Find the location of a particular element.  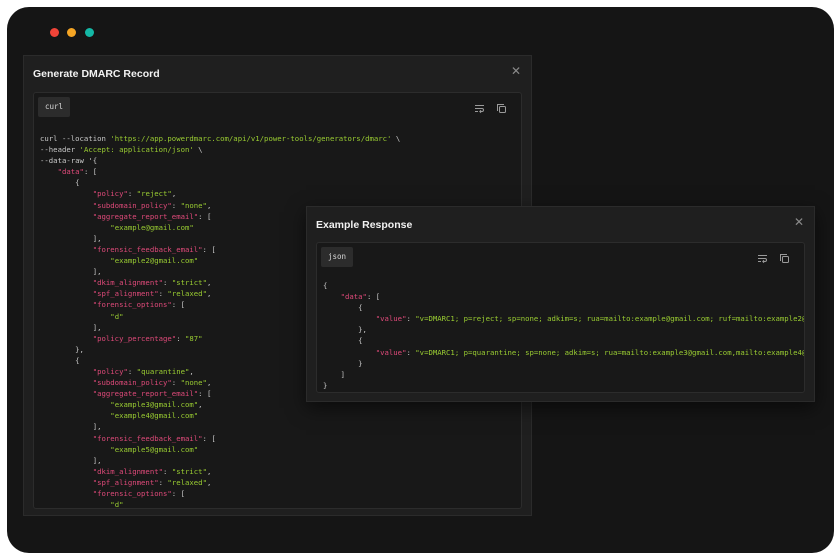

code-line: "forensic_options": [ is located at coordinates (220, 493).